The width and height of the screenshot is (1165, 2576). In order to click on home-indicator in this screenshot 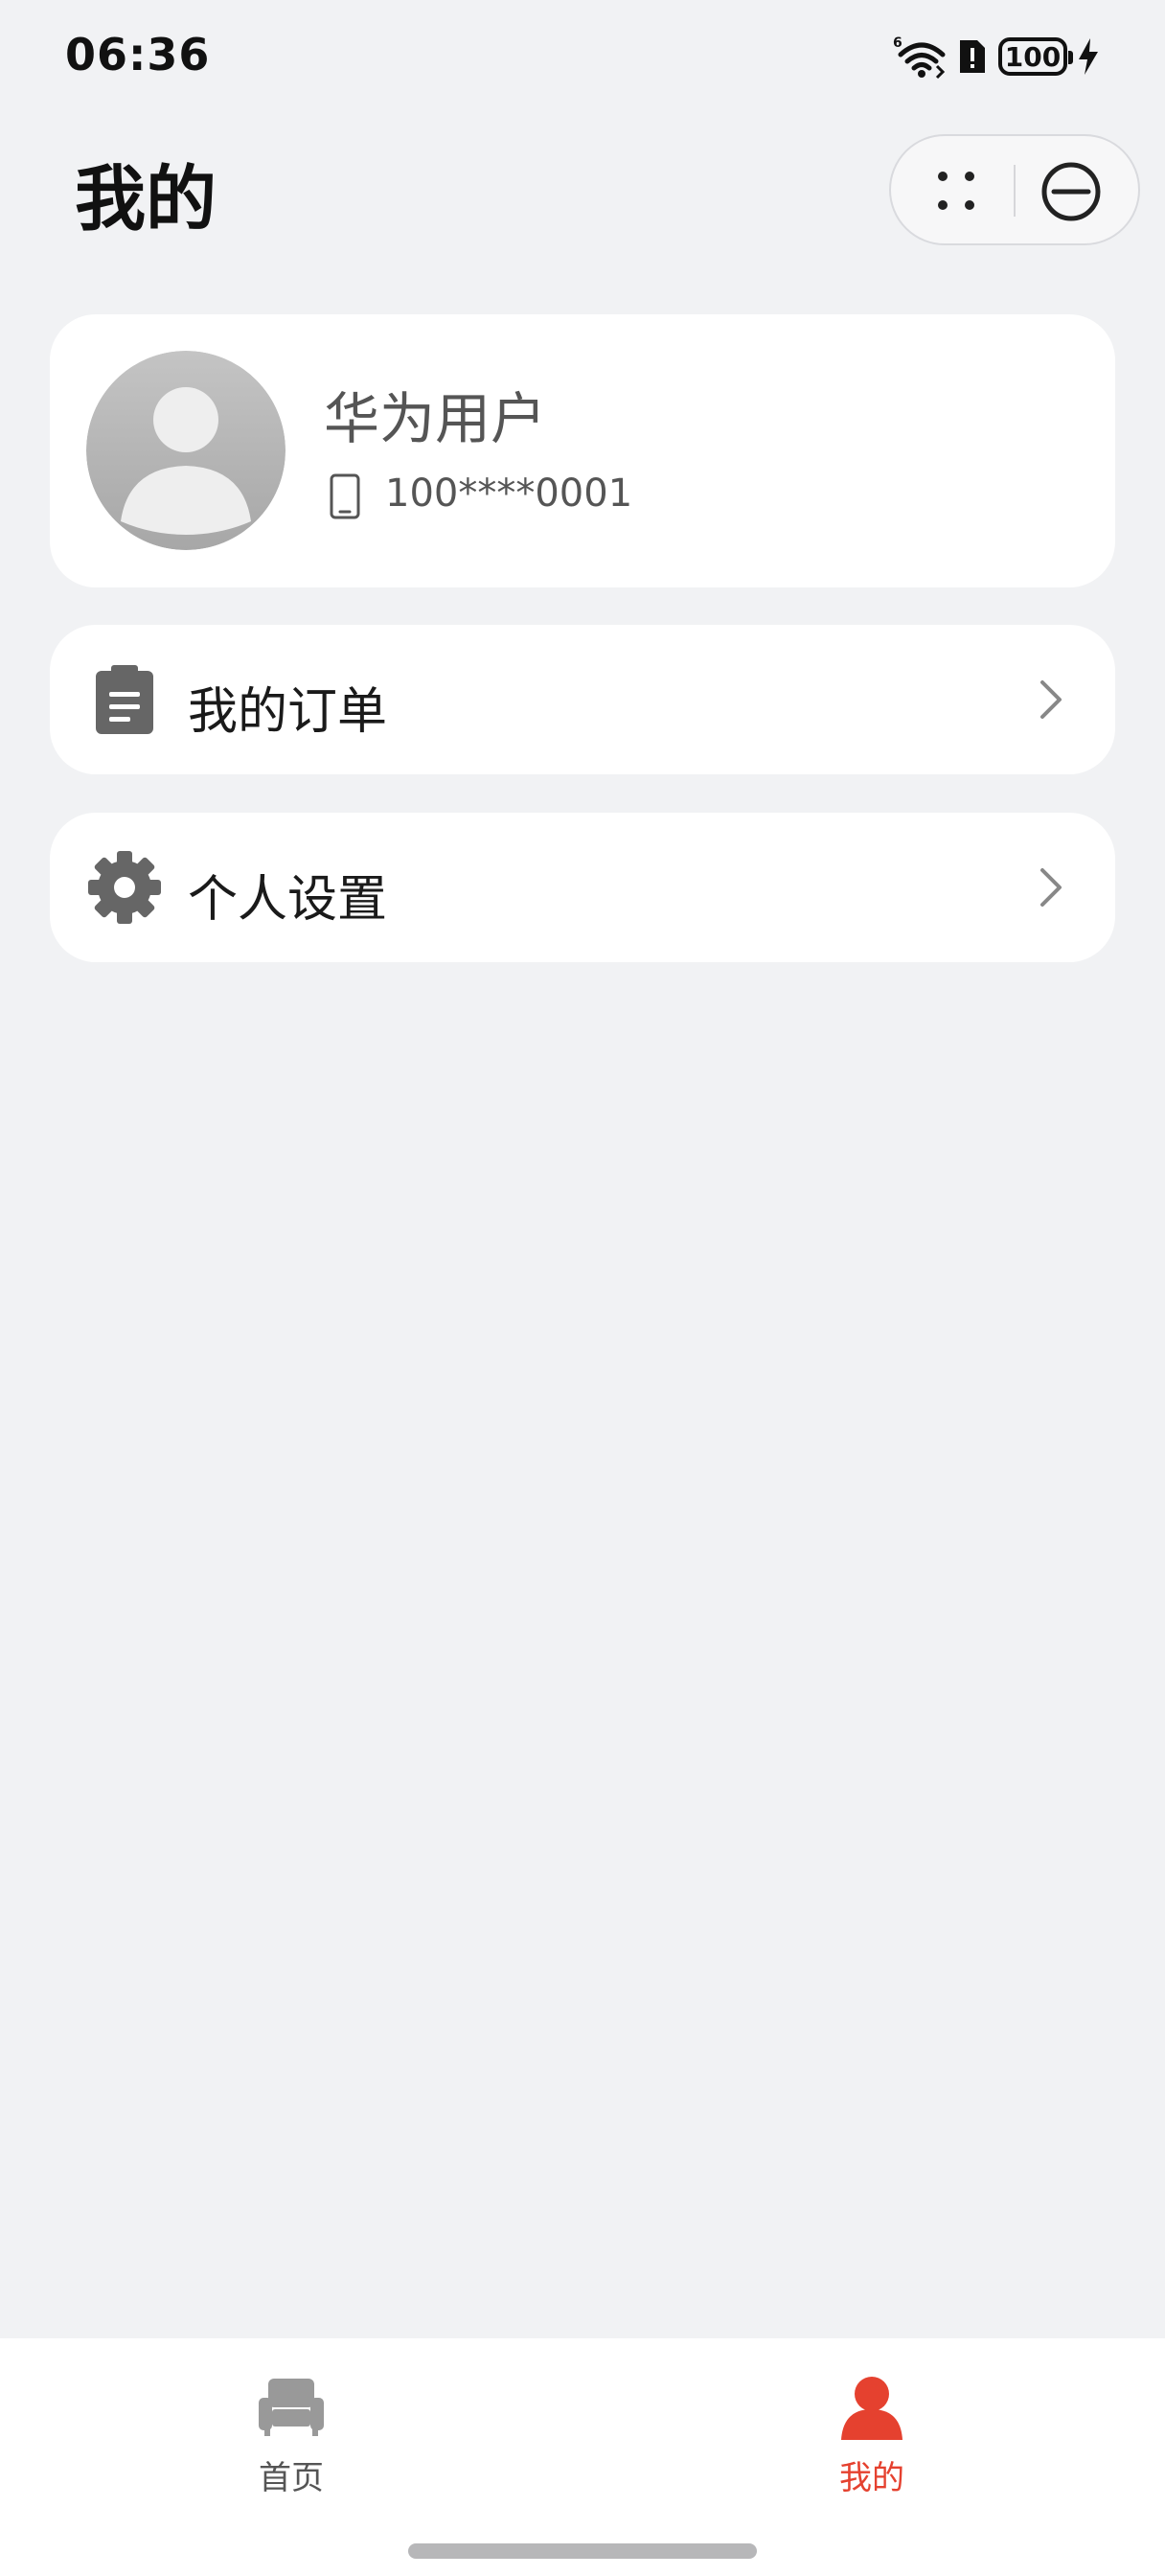, I will do `click(582, 2551)`.